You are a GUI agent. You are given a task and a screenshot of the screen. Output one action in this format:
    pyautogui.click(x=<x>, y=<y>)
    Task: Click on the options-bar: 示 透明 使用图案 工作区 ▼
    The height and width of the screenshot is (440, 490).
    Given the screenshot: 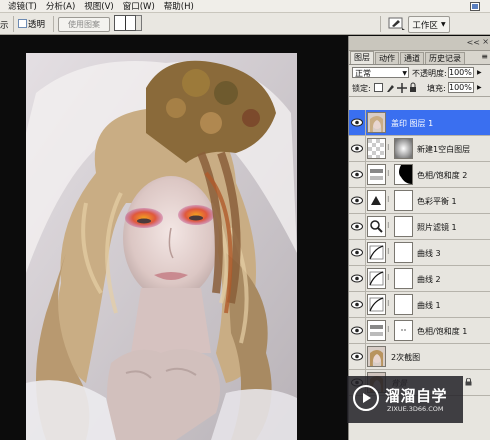 What is the action you would take?
    pyautogui.click(x=245, y=24)
    